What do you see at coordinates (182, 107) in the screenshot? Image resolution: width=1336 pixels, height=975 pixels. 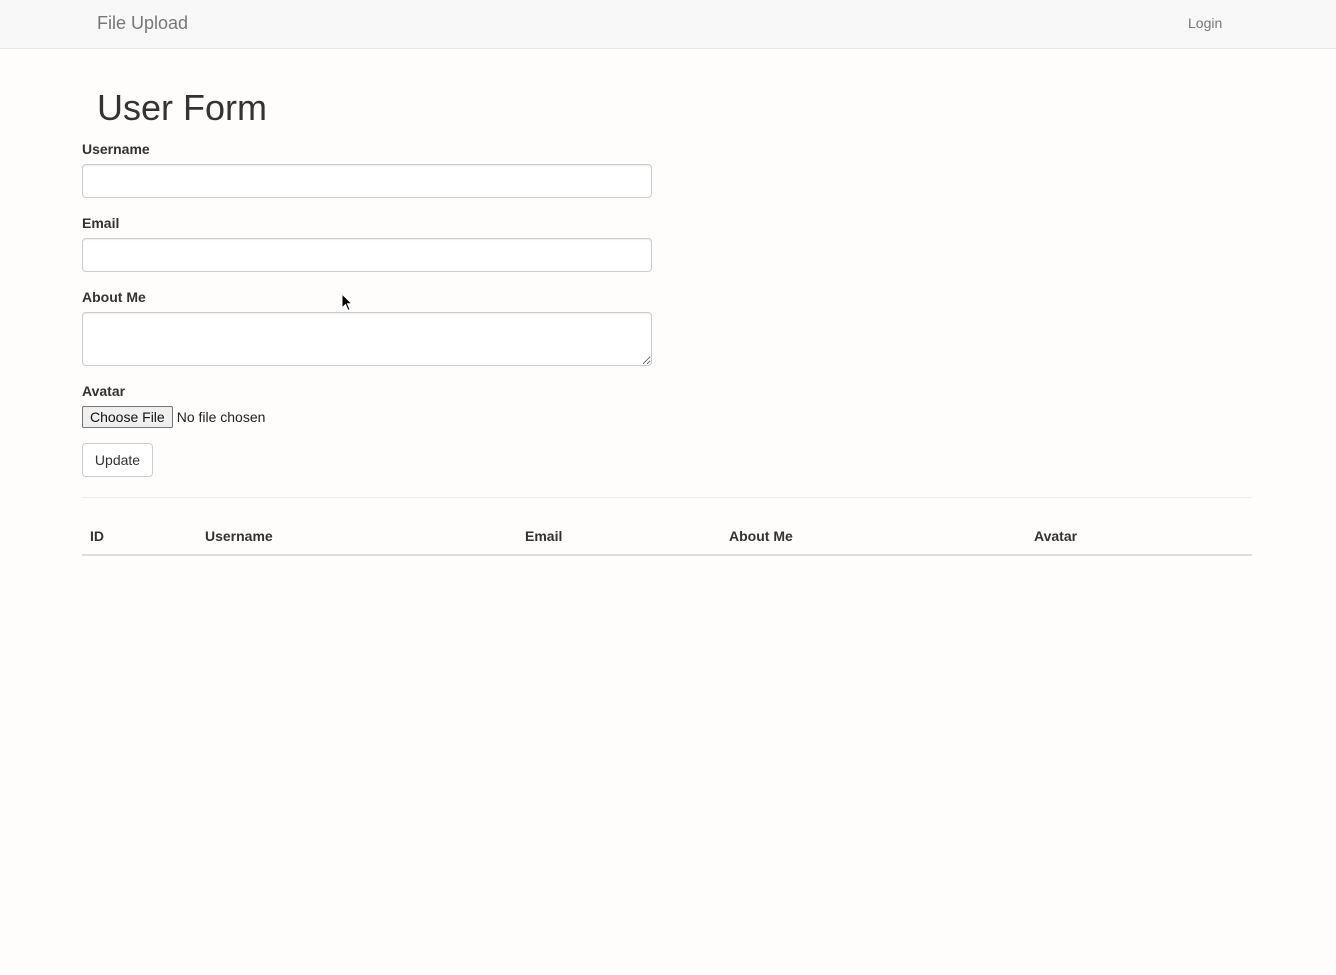 I see `page-title: User Form` at bounding box center [182, 107].